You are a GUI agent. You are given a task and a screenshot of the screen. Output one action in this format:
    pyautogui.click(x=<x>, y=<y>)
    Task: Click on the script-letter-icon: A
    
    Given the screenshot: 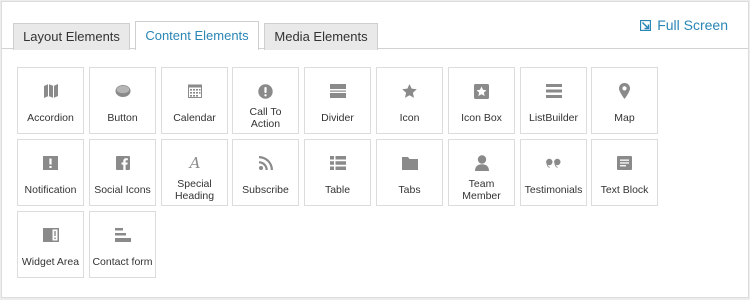 What is the action you would take?
    pyautogui.click(x=194, y=163)
    